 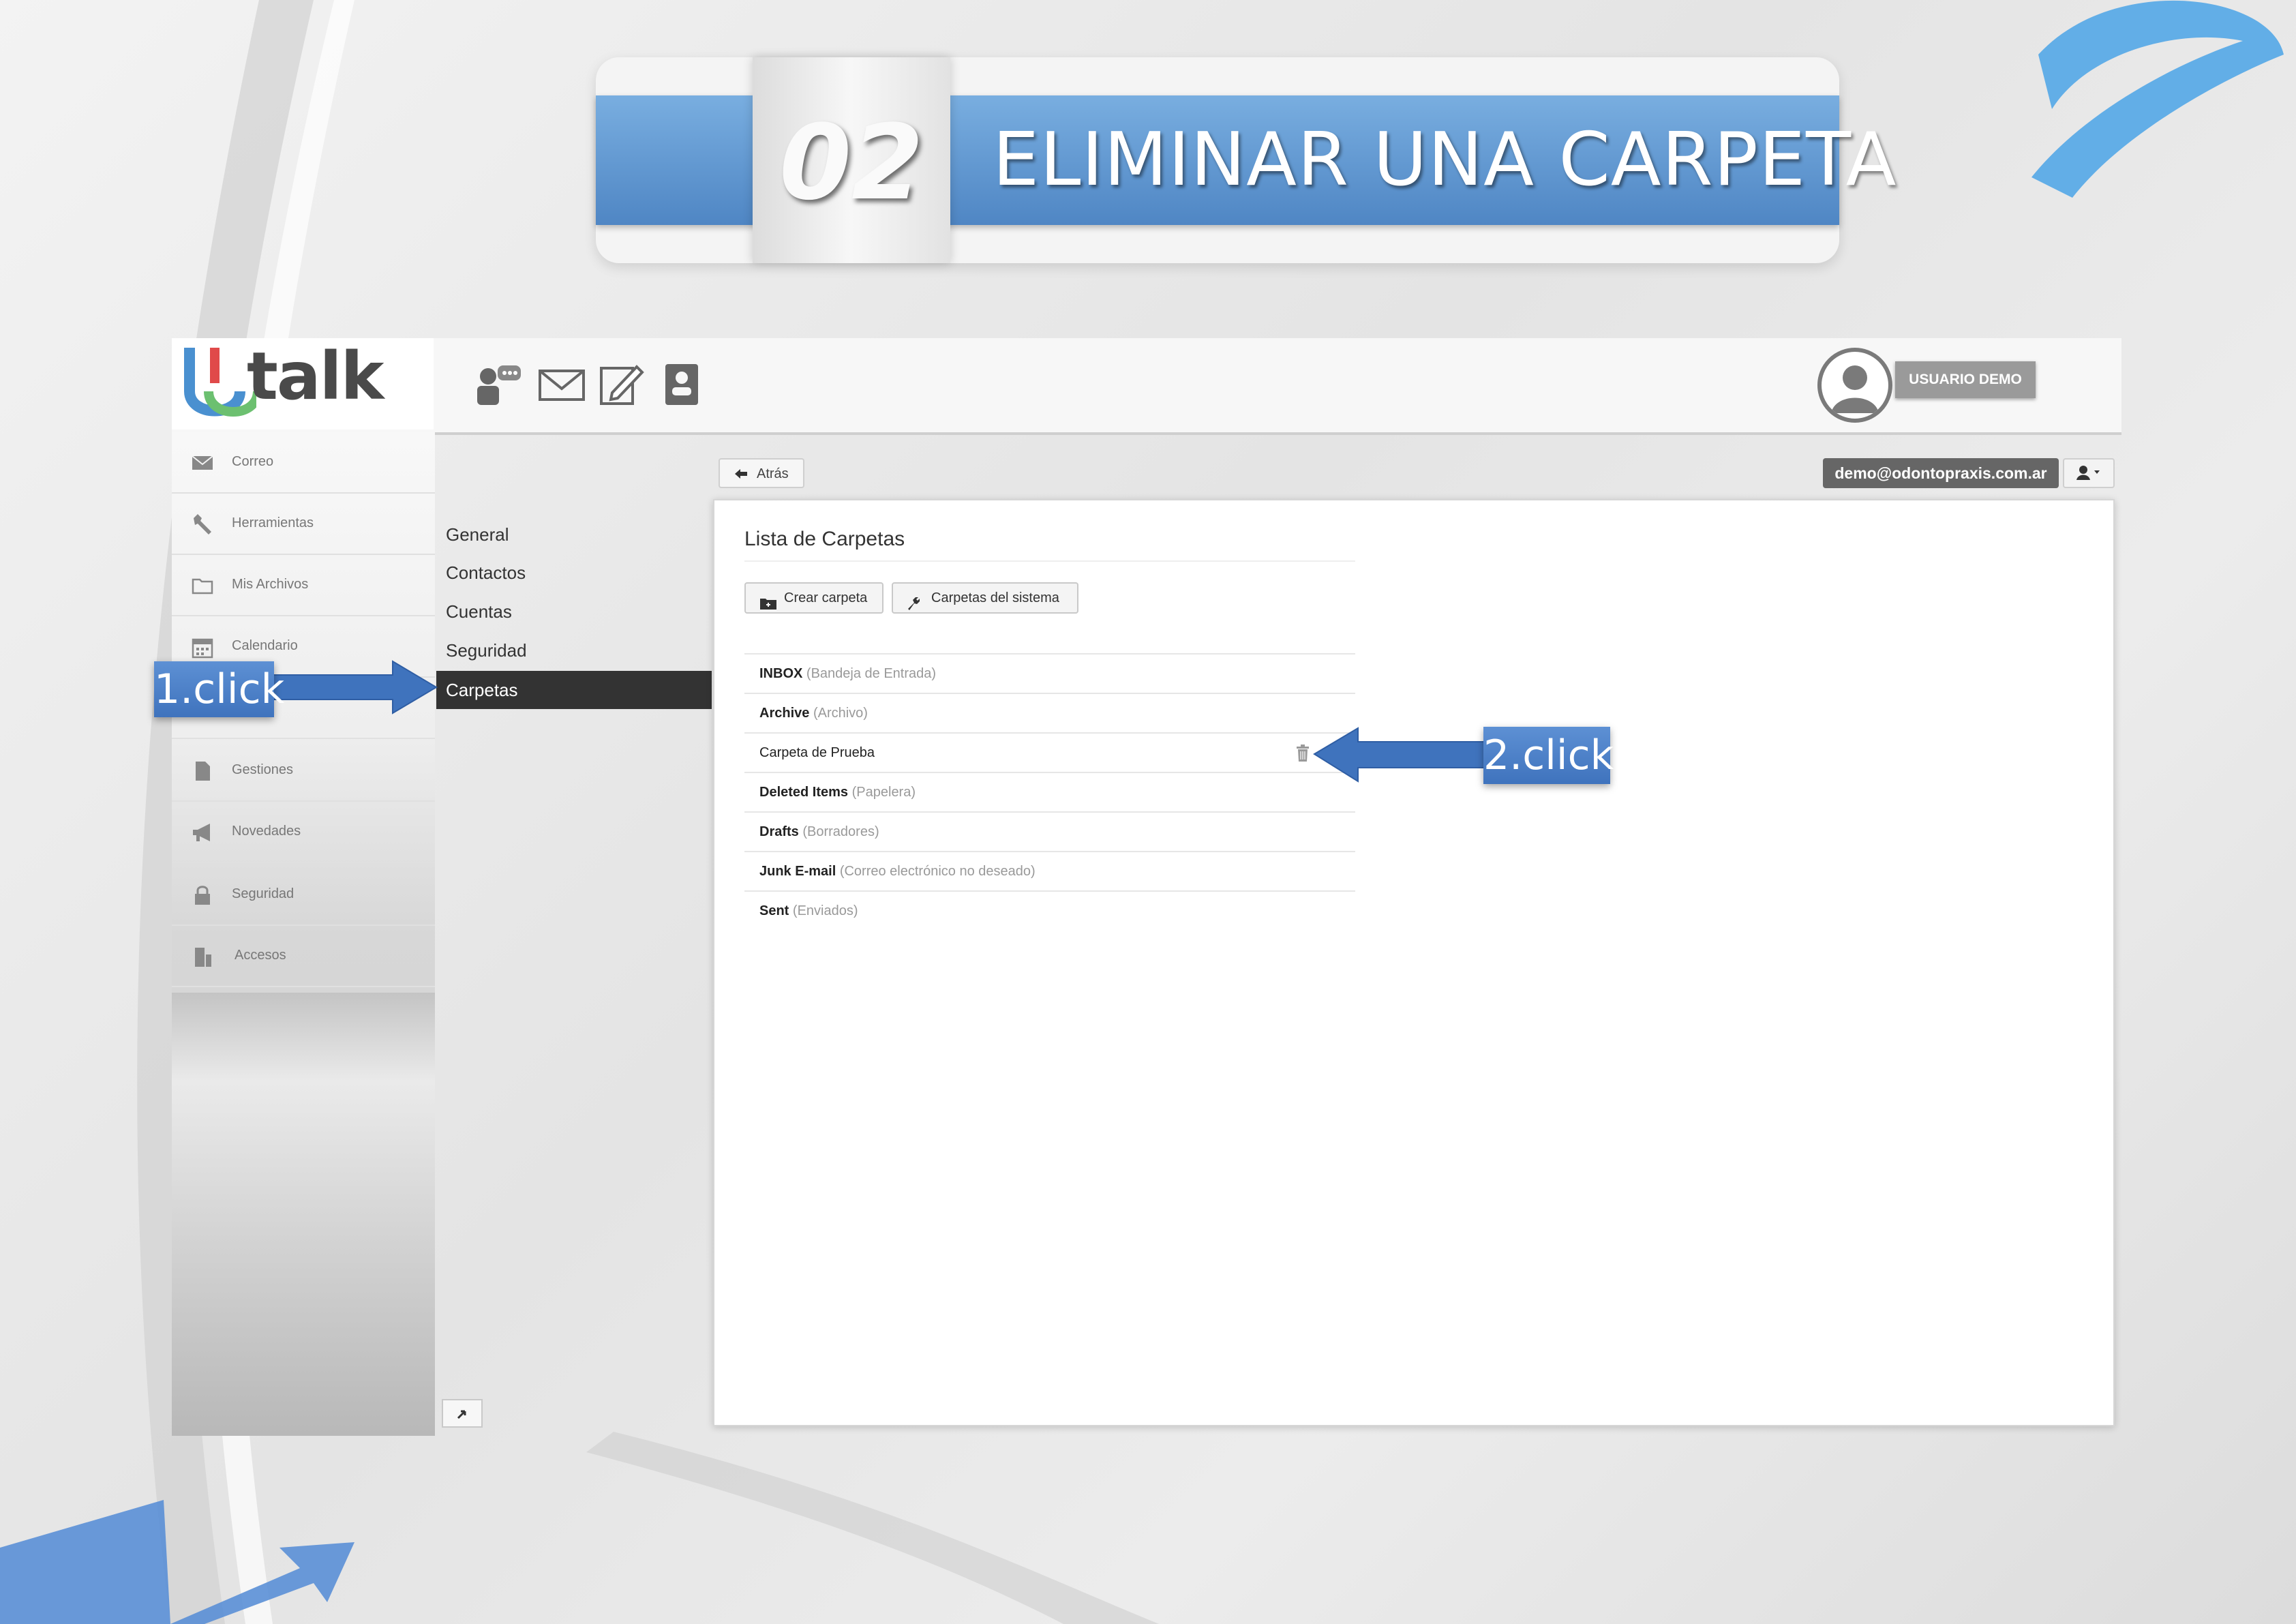 What do you see at coordinates (804, 792) in the screenshot?
I see `folder-name: Deleted Items` at bounding box center [804, 792].